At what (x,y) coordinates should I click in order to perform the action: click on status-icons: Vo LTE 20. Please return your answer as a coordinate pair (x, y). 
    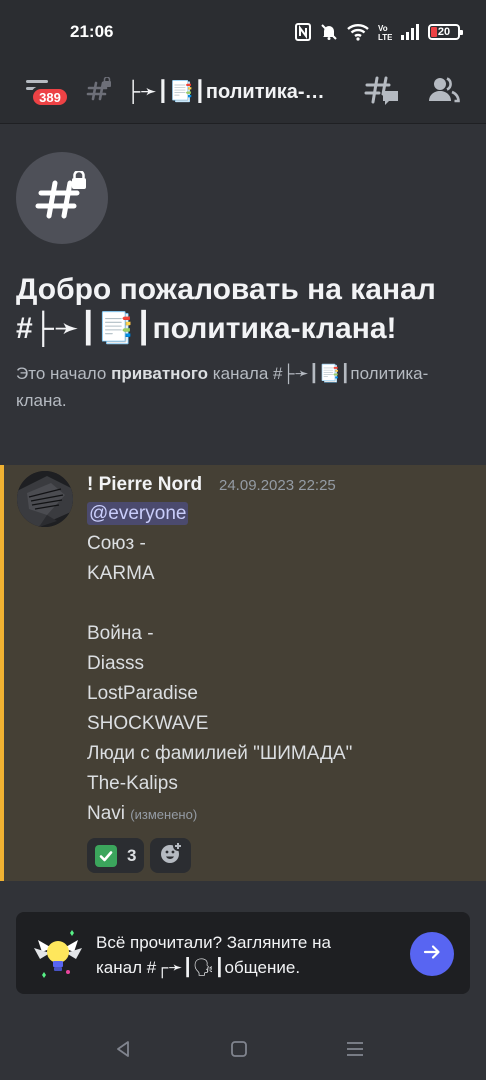
    Looking at the image, I should click on (379, 32).